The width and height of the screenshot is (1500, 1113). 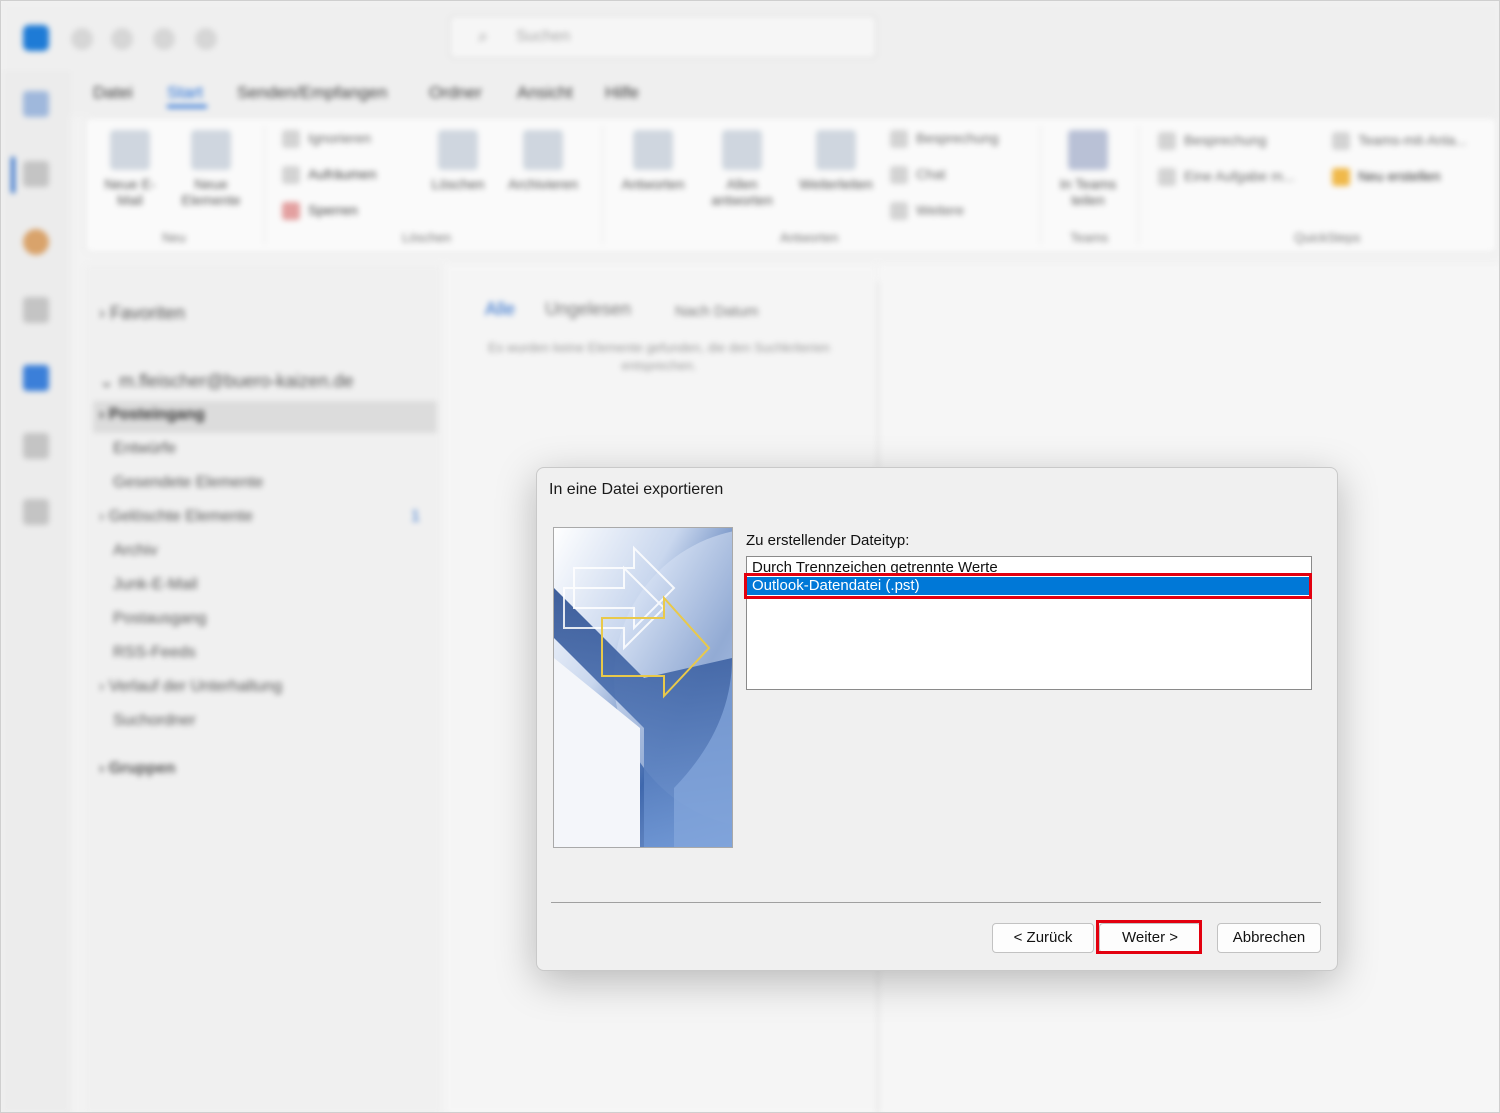 I want to click on delete-button: Löschen, so click(x=458, y=161).